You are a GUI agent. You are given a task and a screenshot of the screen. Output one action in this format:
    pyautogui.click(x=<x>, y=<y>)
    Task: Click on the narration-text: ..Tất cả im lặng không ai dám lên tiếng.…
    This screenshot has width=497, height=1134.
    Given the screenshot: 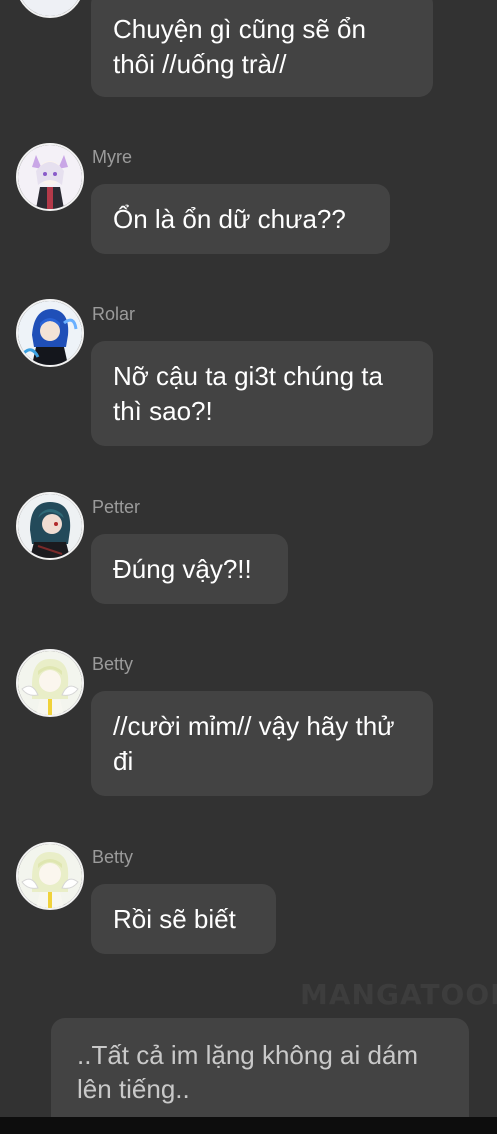 What is the action you would take?
    pyautogui.click(x=248, y=1072)
    